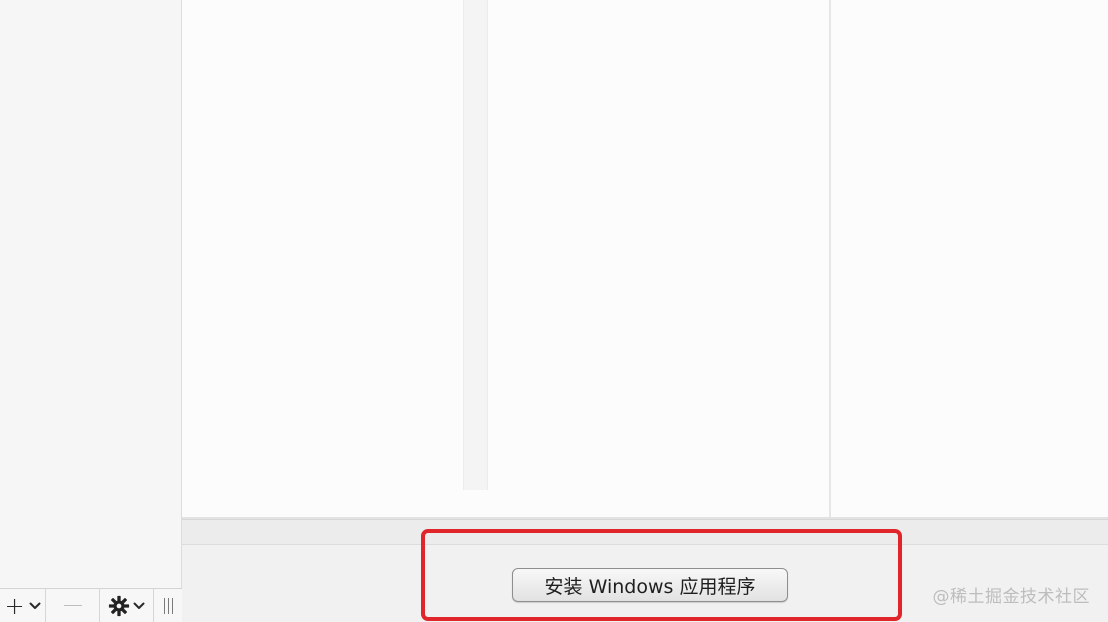 Image resolution: width=1108 pixels, height=622 pixels. I want to click on scrollbar-track, so click(475, 245).